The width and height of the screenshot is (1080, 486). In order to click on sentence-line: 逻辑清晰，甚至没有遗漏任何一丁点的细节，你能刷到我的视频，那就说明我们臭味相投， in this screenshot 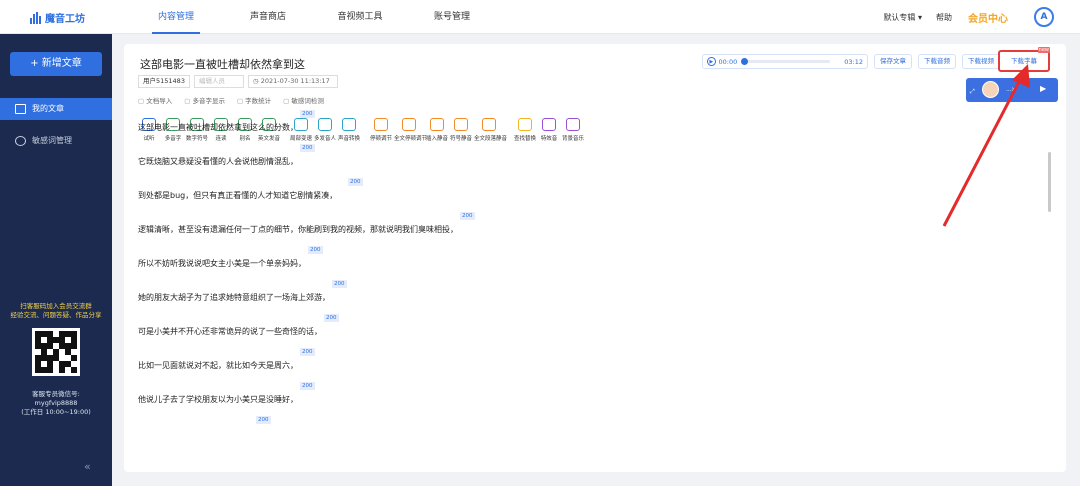, I will do `click(298, 229)`.